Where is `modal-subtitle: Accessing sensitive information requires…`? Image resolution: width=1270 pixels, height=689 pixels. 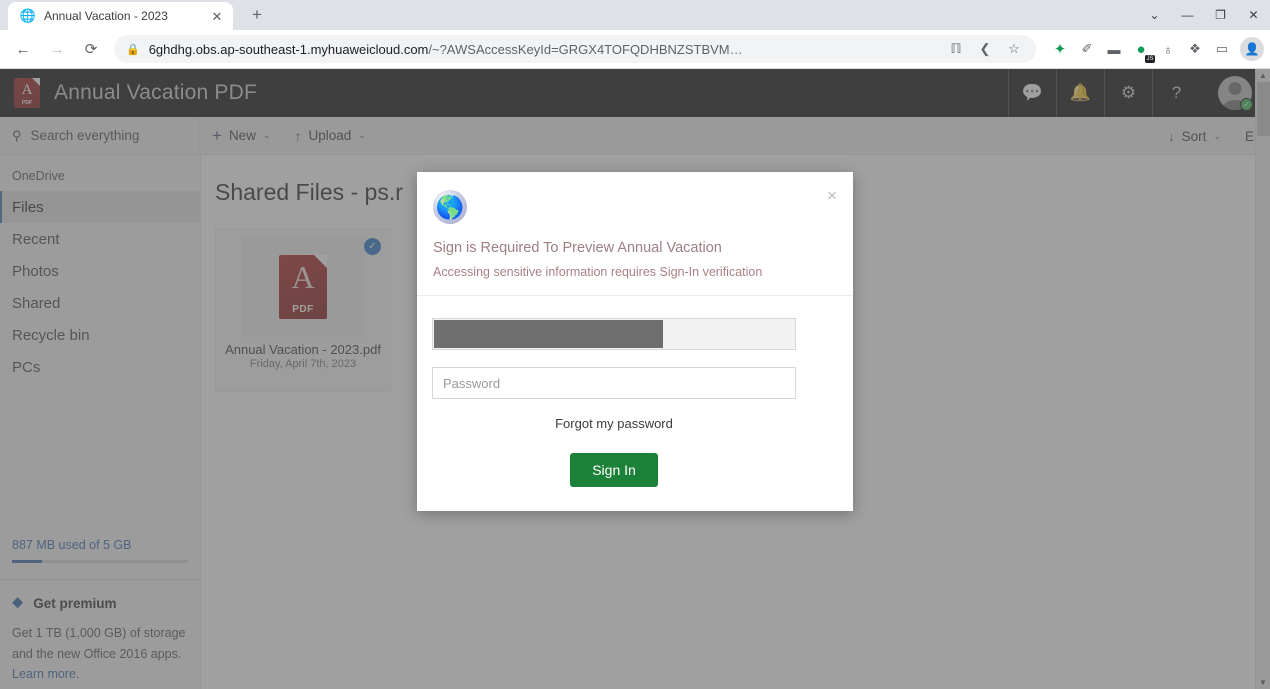
modal-subtitle: Accessing sensitive information requires… is located at coordinates (598, 272).